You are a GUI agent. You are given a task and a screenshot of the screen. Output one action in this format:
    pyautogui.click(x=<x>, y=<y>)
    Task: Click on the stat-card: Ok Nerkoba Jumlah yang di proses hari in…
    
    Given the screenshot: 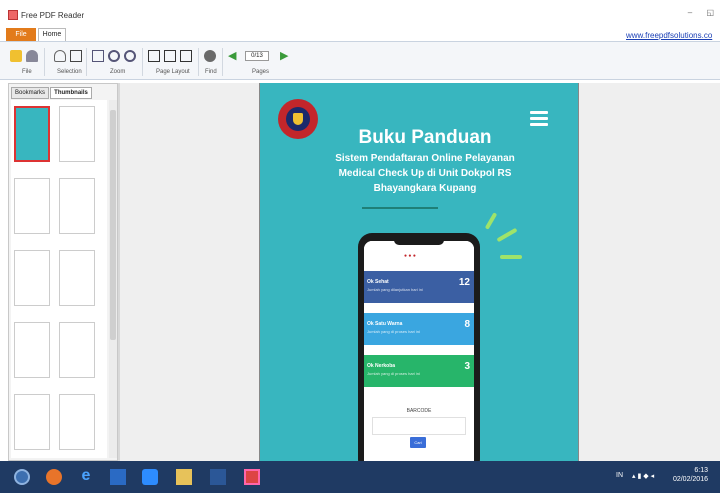 What is the action you would take?
    pyautogui.click(x=419, y=371)
    